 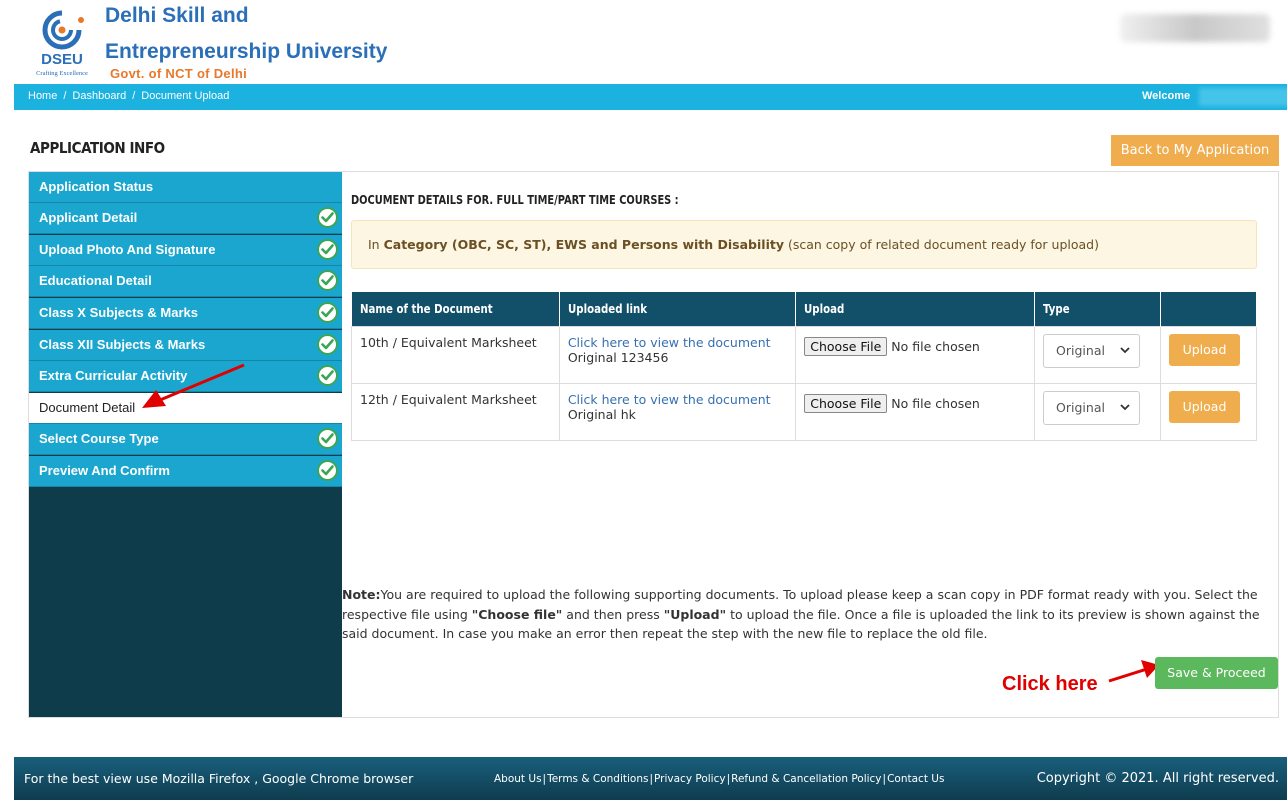 I want to click on sidebar-item: Upload Photo And Signature, so click(x=185, y=250).